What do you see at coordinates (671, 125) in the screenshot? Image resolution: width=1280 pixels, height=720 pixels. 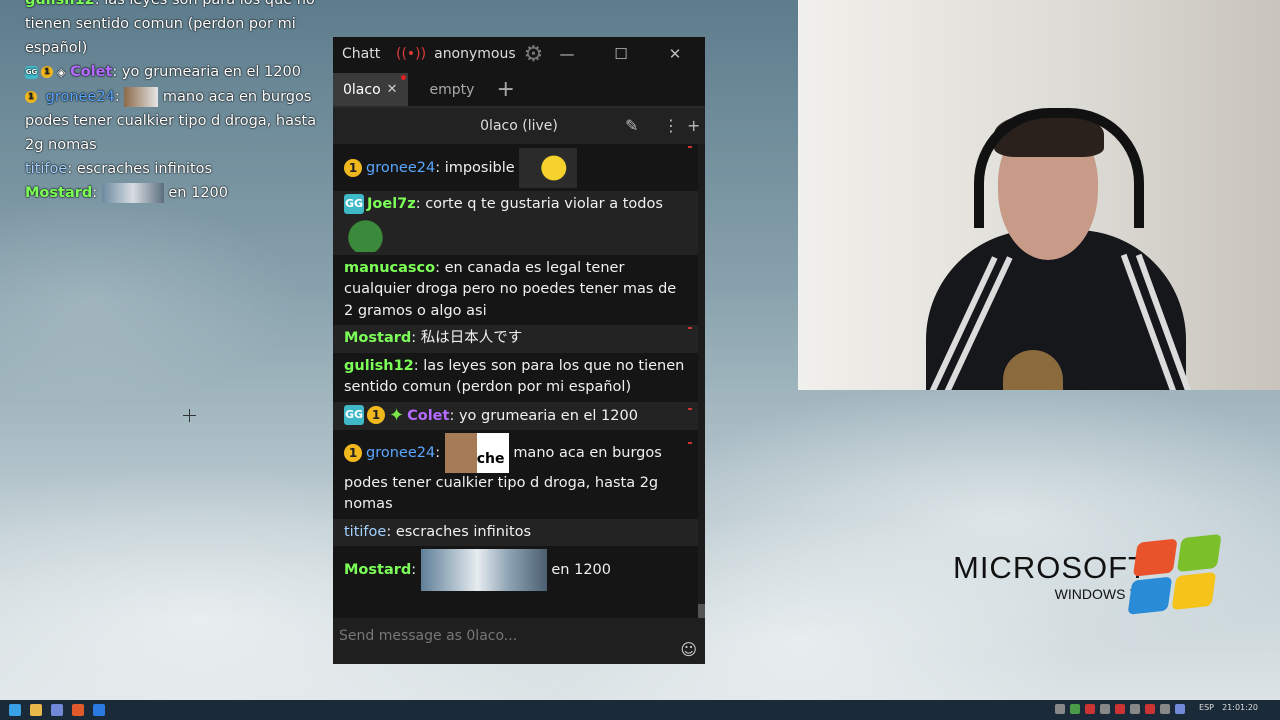 I see `menu-icon: ⋮` at bounding box center [671, 125].